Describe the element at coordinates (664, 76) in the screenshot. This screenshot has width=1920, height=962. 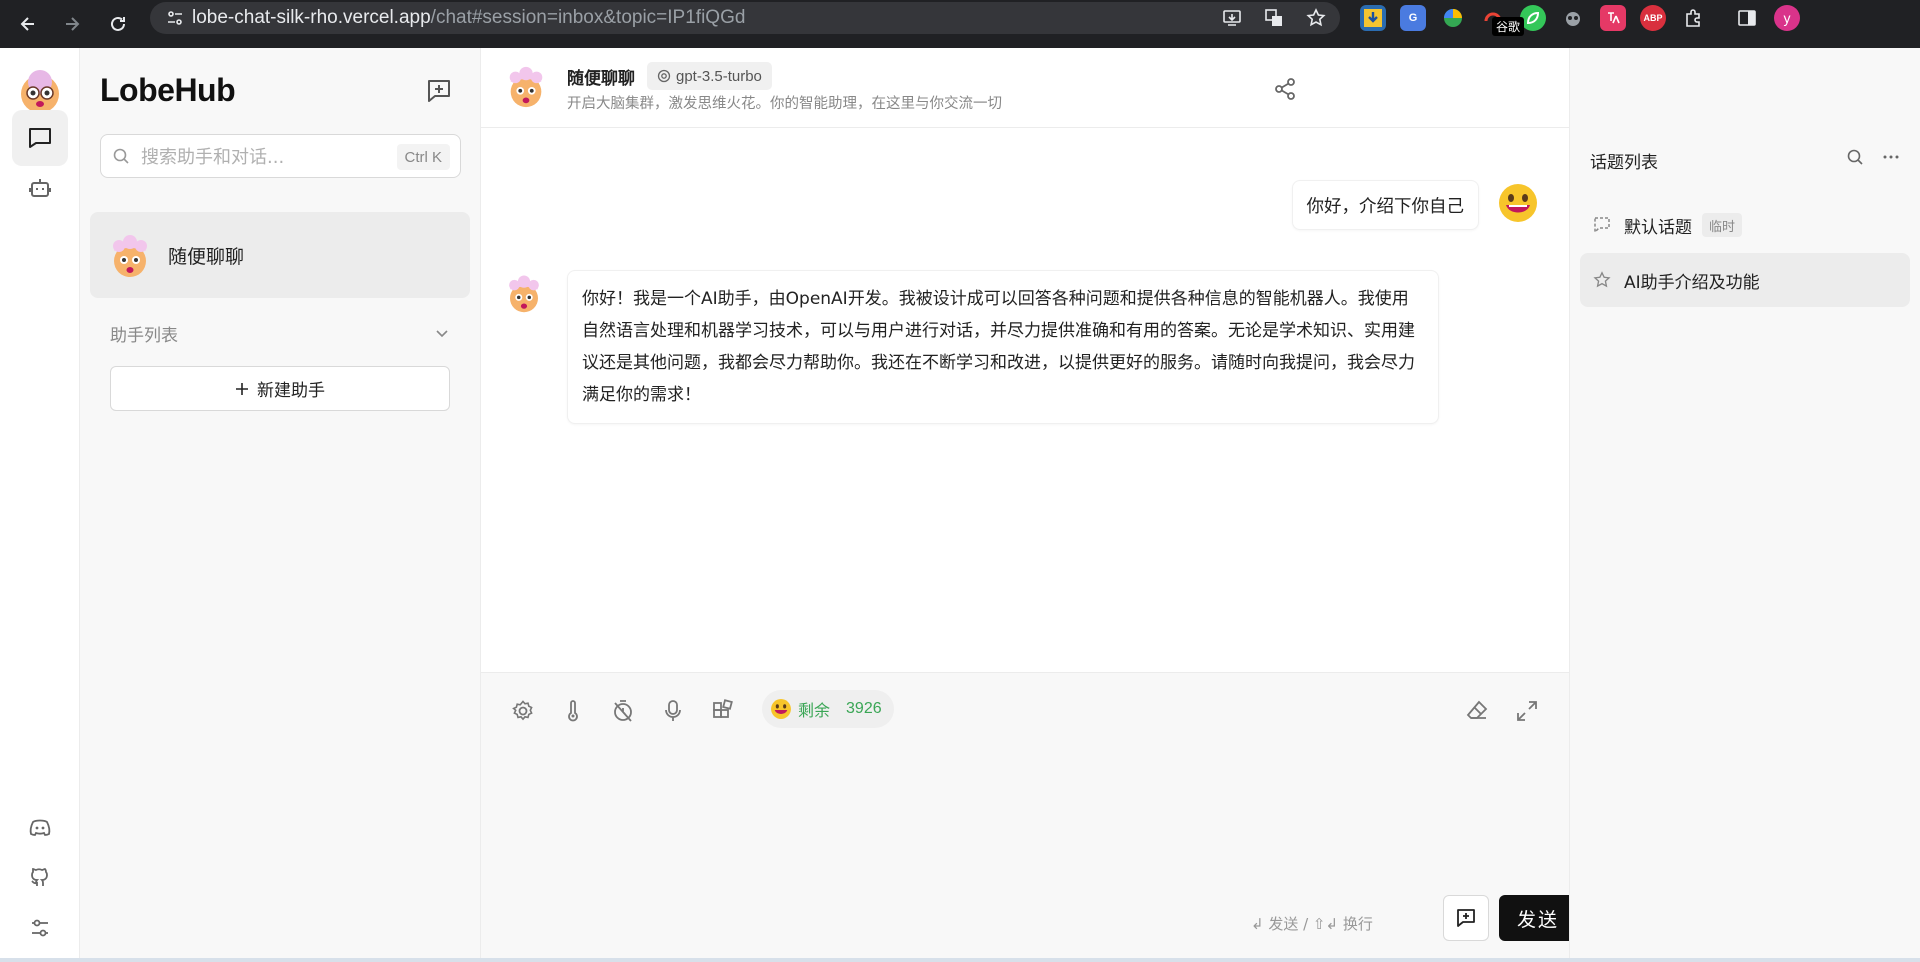
I see `openai-icon` at that location.